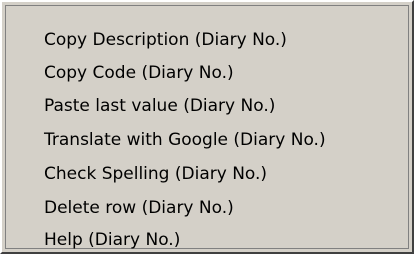  Describe the element at coordinates (224, 174) in the screenshot. I see `menu-item-check-spelling: Check Spelling (Diary No.)` at that location.